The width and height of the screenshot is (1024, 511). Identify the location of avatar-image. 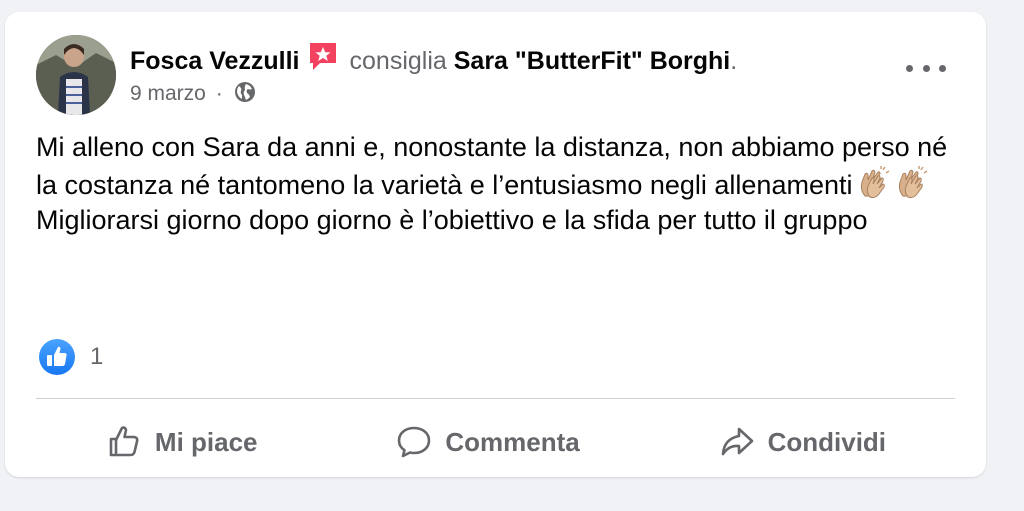
(76, 75).